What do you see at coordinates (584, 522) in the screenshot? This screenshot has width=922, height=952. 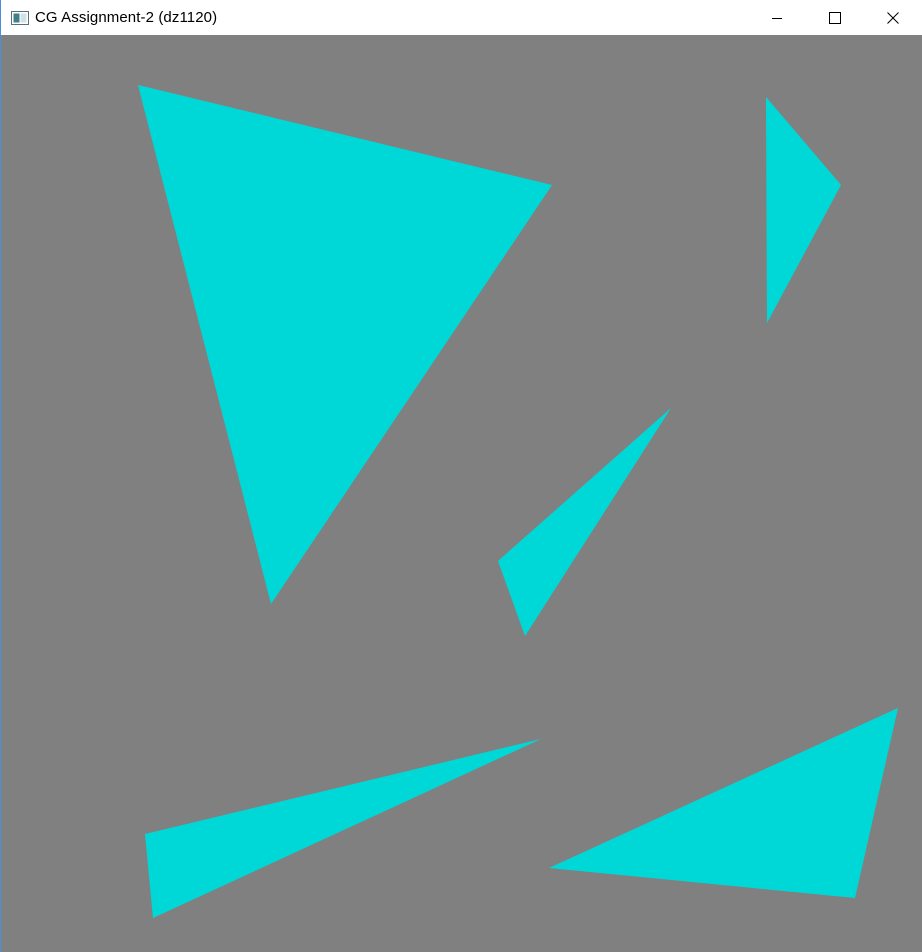 I see `triangle-center` at bounding box center [584, 522].